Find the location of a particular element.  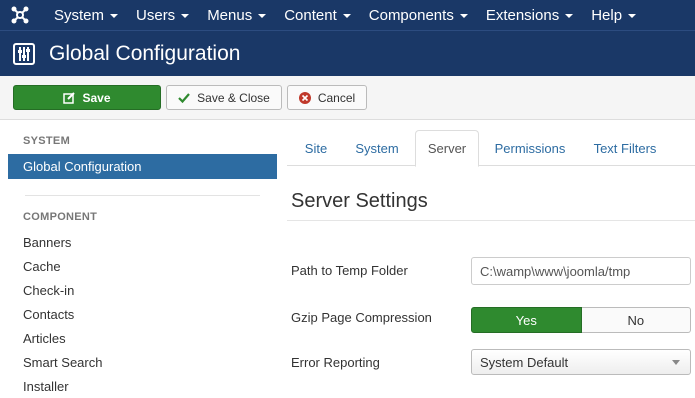

tab-site: Site is located at coordinates (316, 148).